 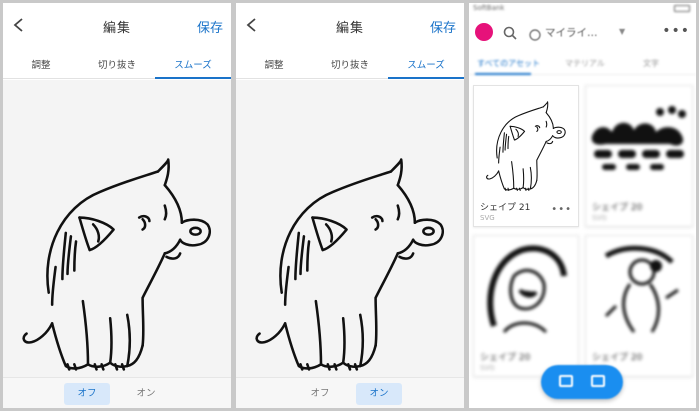 What do you see at coordinates (582, 382) in the screenshot?
I see `add-asset-fab` at bounding box center [582, 382].